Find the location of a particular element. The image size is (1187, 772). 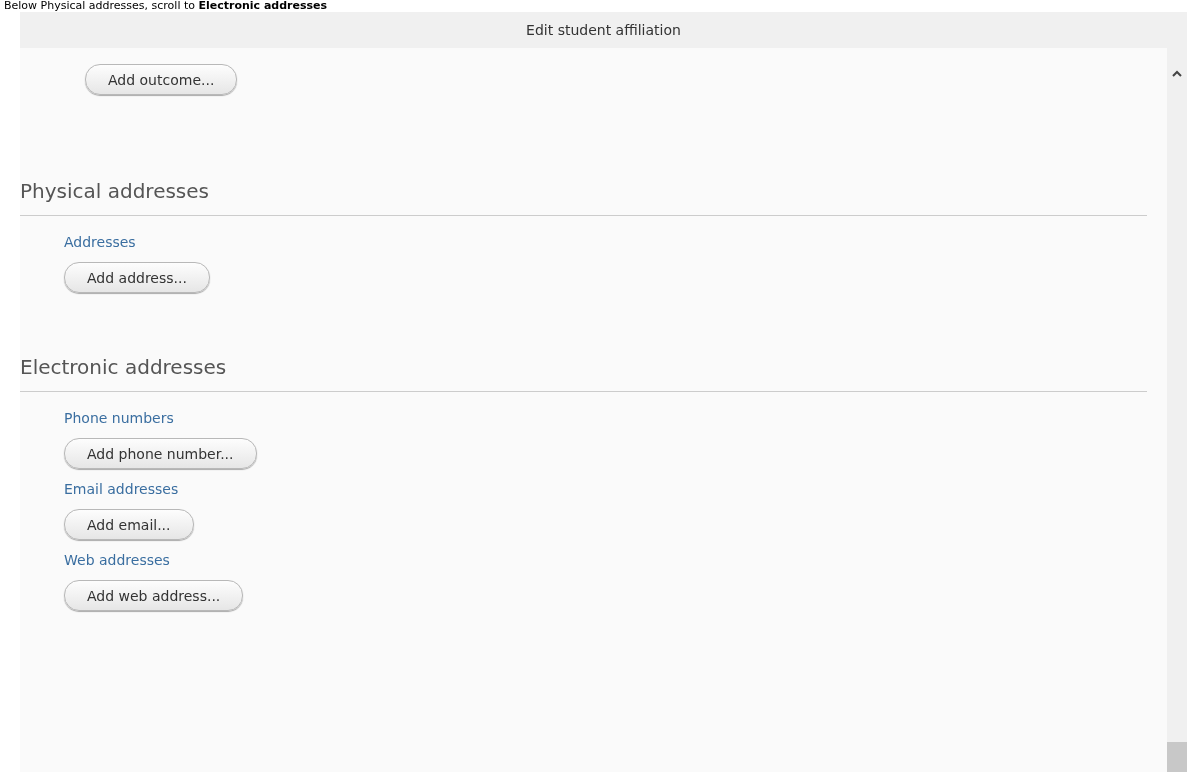

field-label: Phone numbers is located at coordinates (119, 418).